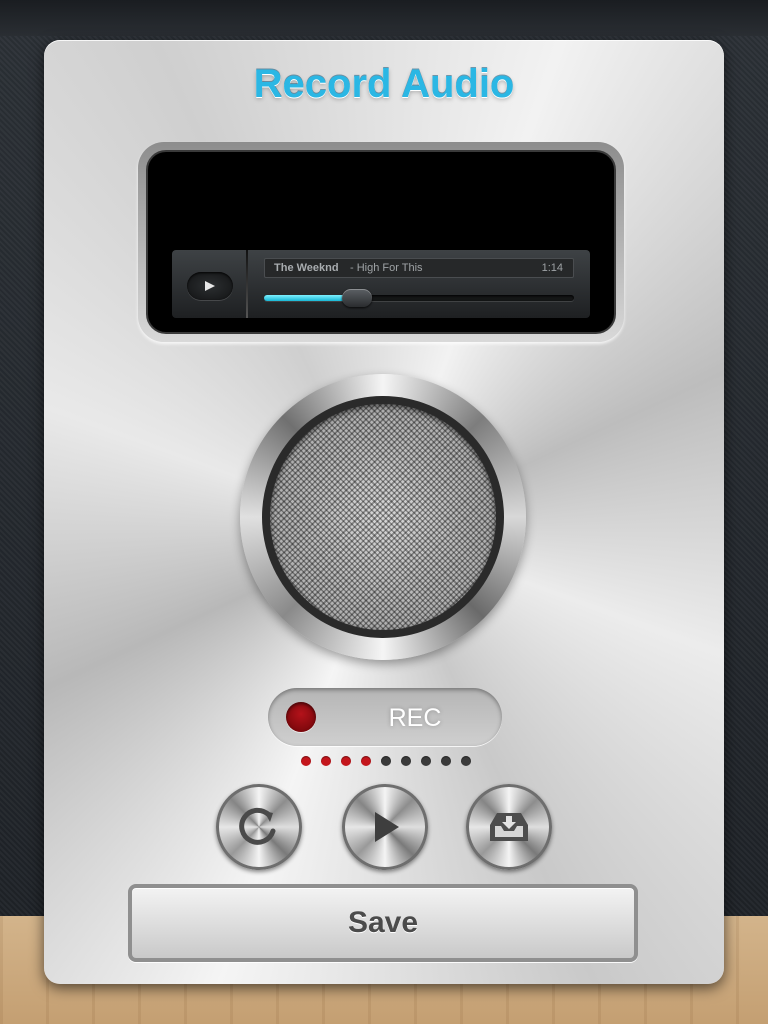 The width and height of the screenshot is (768, 1024). What do you see at coordinates (383, 517) in the screenshot?
I see `speaker-grille-icon` at bounding box center [383, 517].